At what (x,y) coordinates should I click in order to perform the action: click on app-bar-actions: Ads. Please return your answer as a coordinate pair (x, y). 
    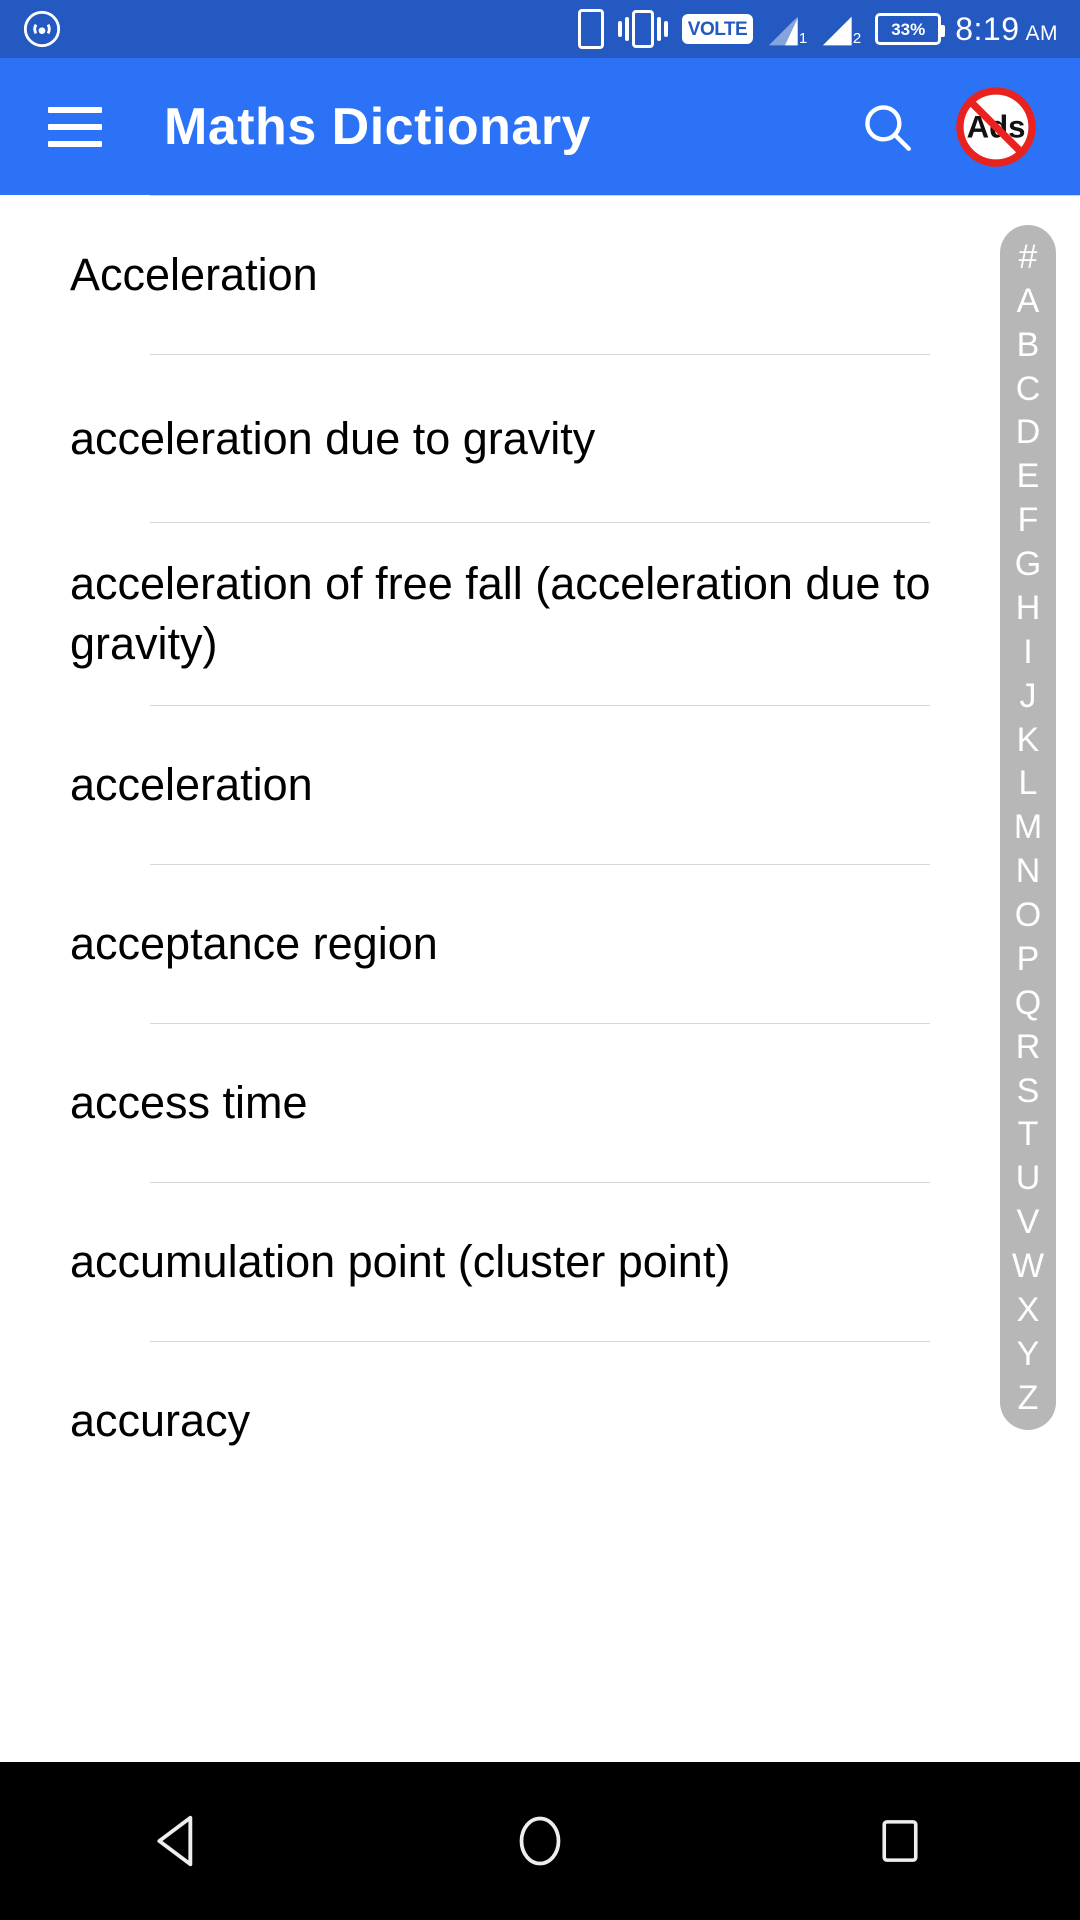
    Looking at the image, I should click on (968, 127).